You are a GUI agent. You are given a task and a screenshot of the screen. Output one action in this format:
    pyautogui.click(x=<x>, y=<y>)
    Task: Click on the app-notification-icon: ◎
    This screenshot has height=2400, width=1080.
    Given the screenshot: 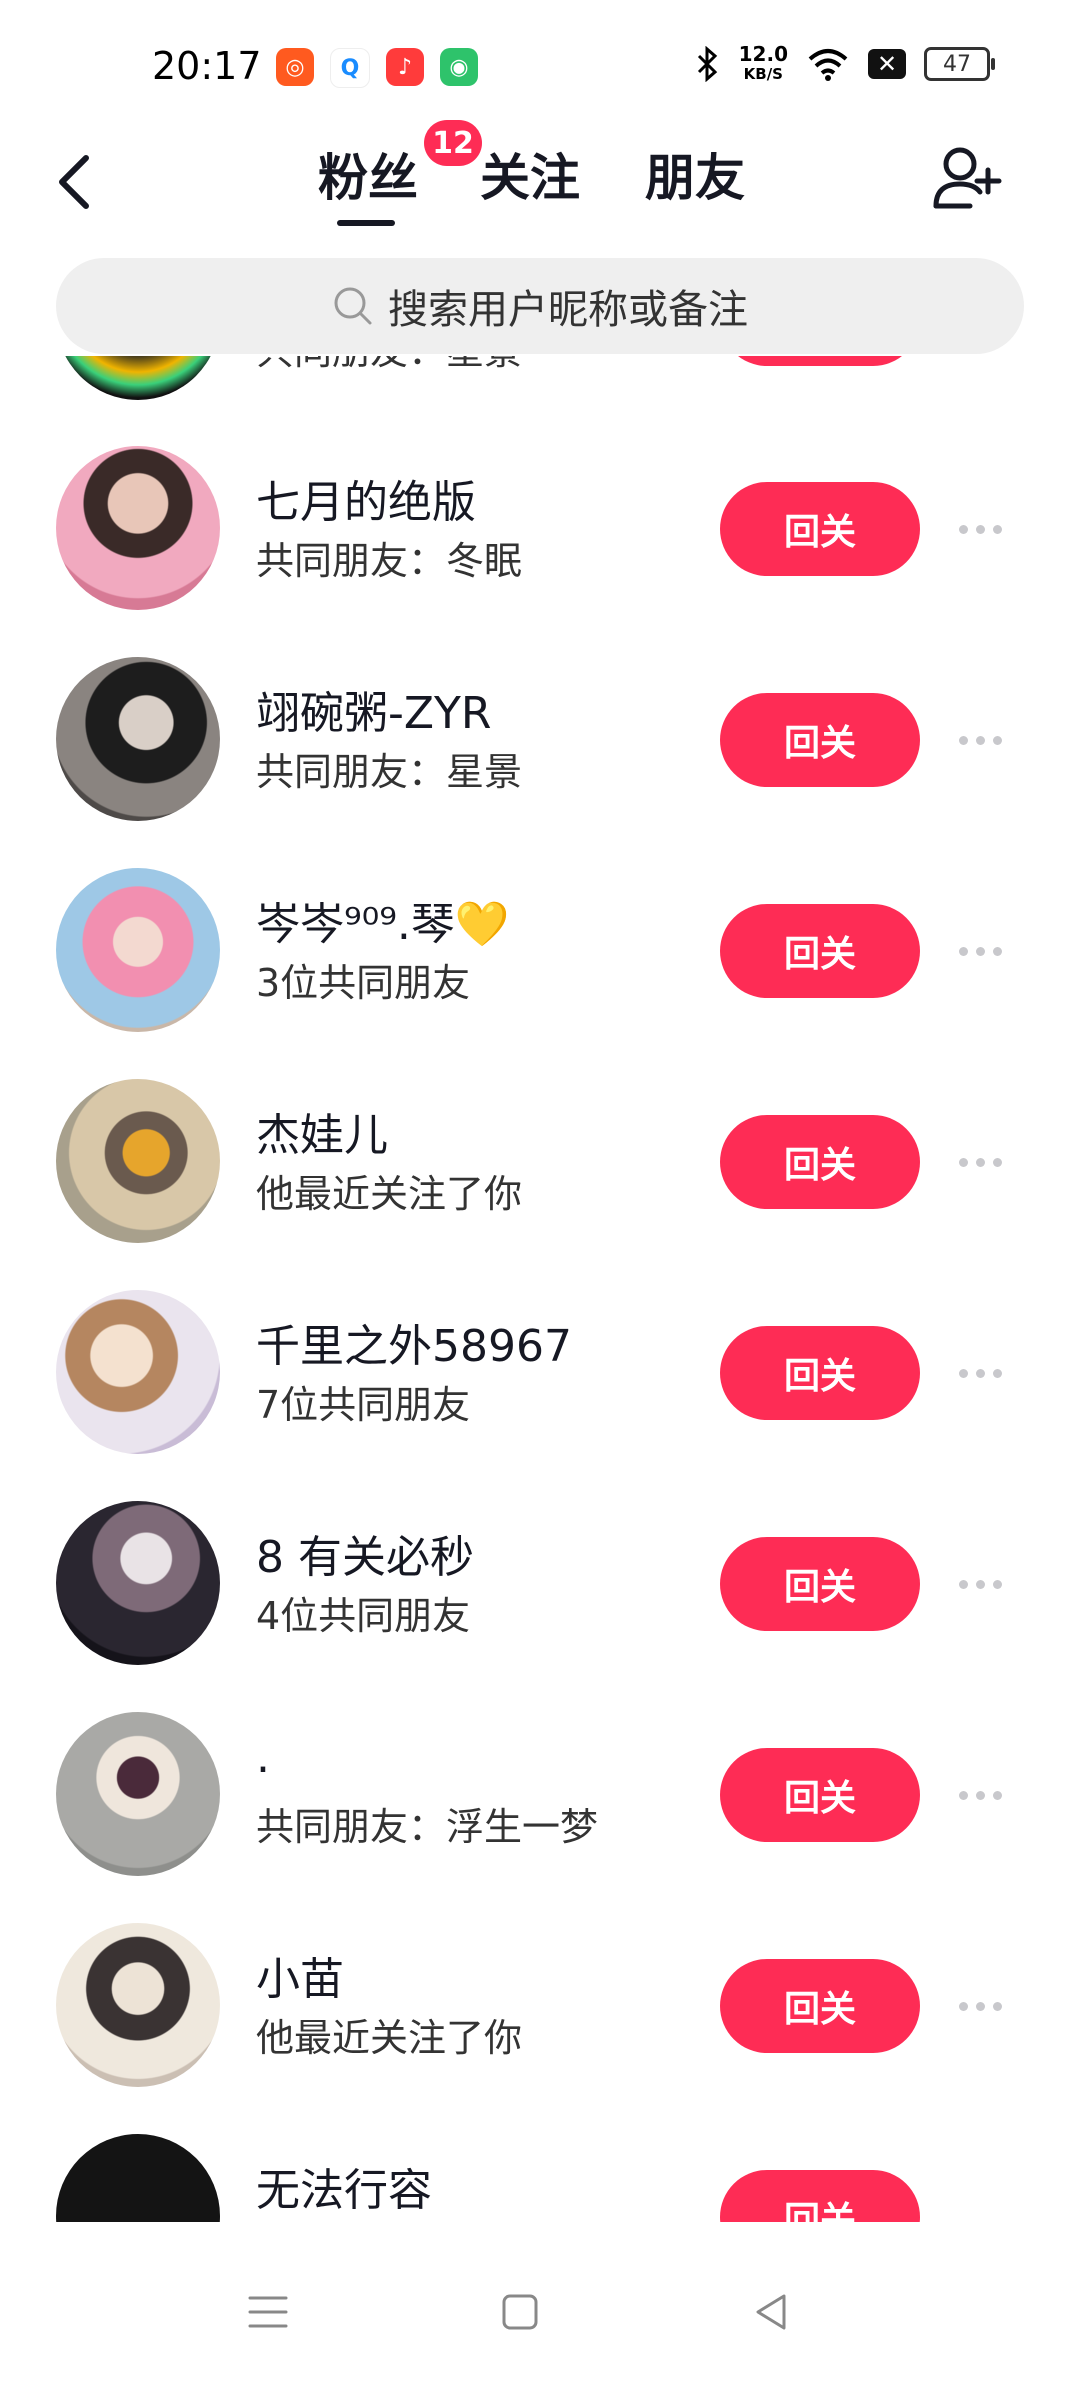 What is the action you would take?
    pyautogui.click(x=295, y=67)
    